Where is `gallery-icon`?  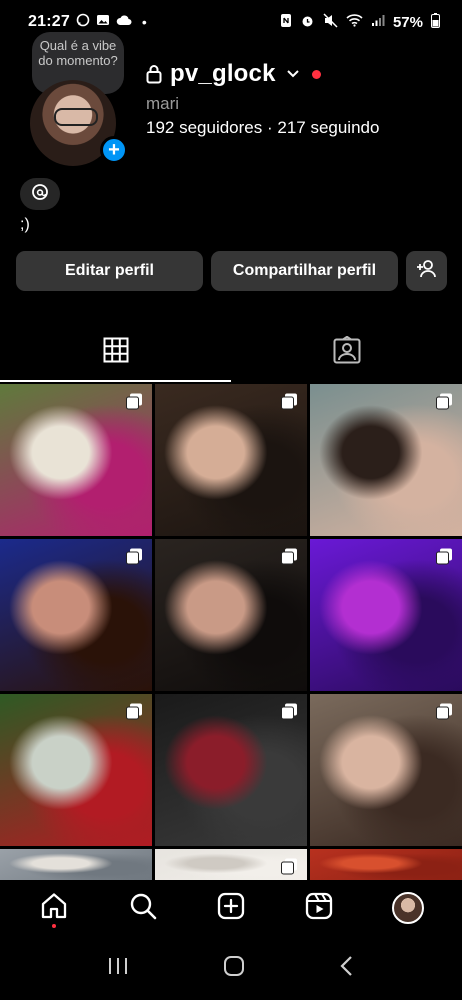
gallery-icon is located at coordinates (103, 22).